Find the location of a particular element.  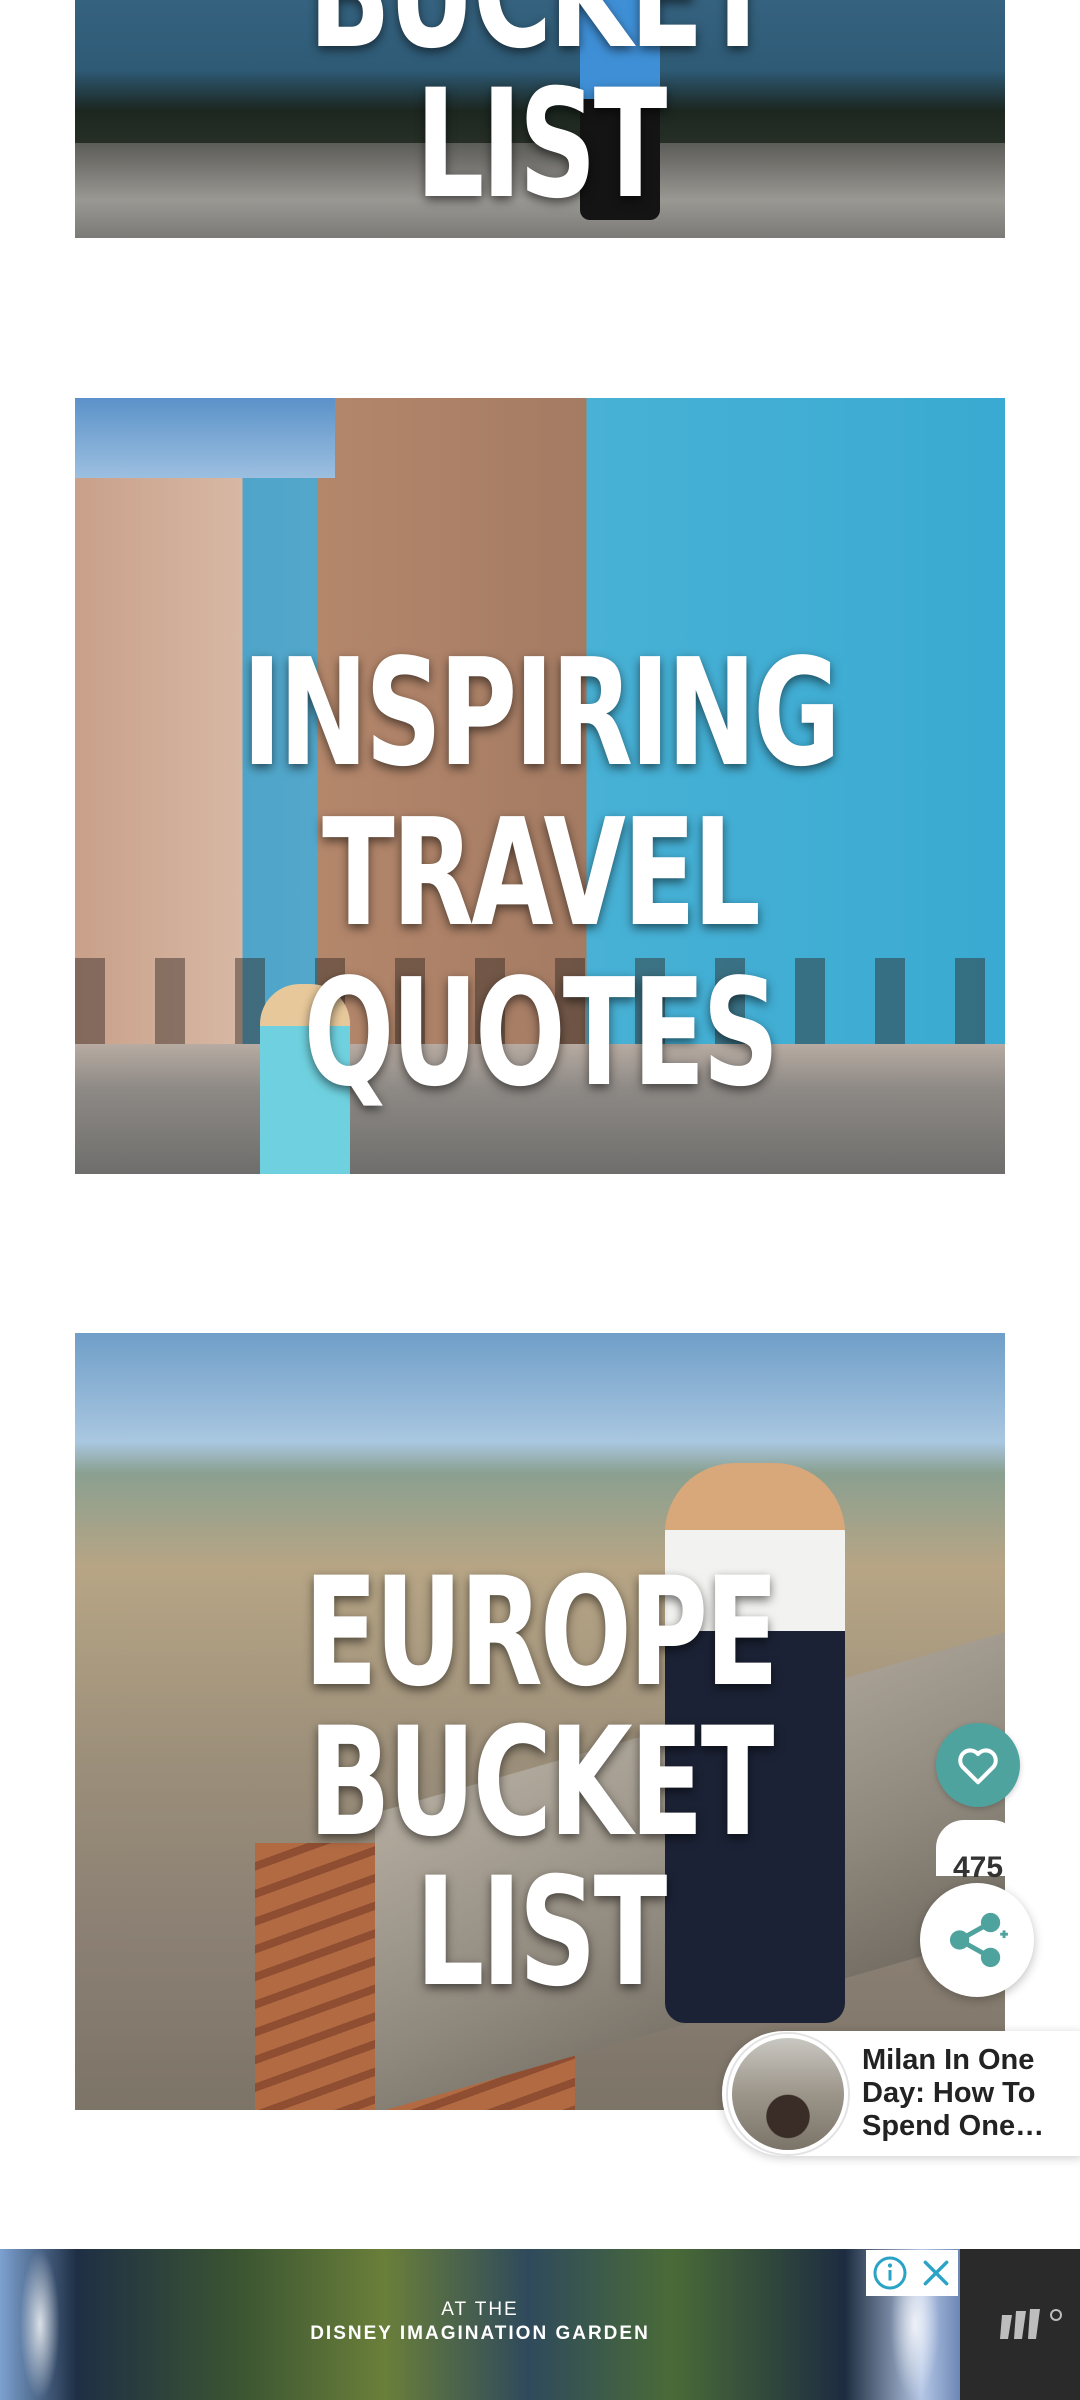

like-button is located at coordinates (978, 1765).